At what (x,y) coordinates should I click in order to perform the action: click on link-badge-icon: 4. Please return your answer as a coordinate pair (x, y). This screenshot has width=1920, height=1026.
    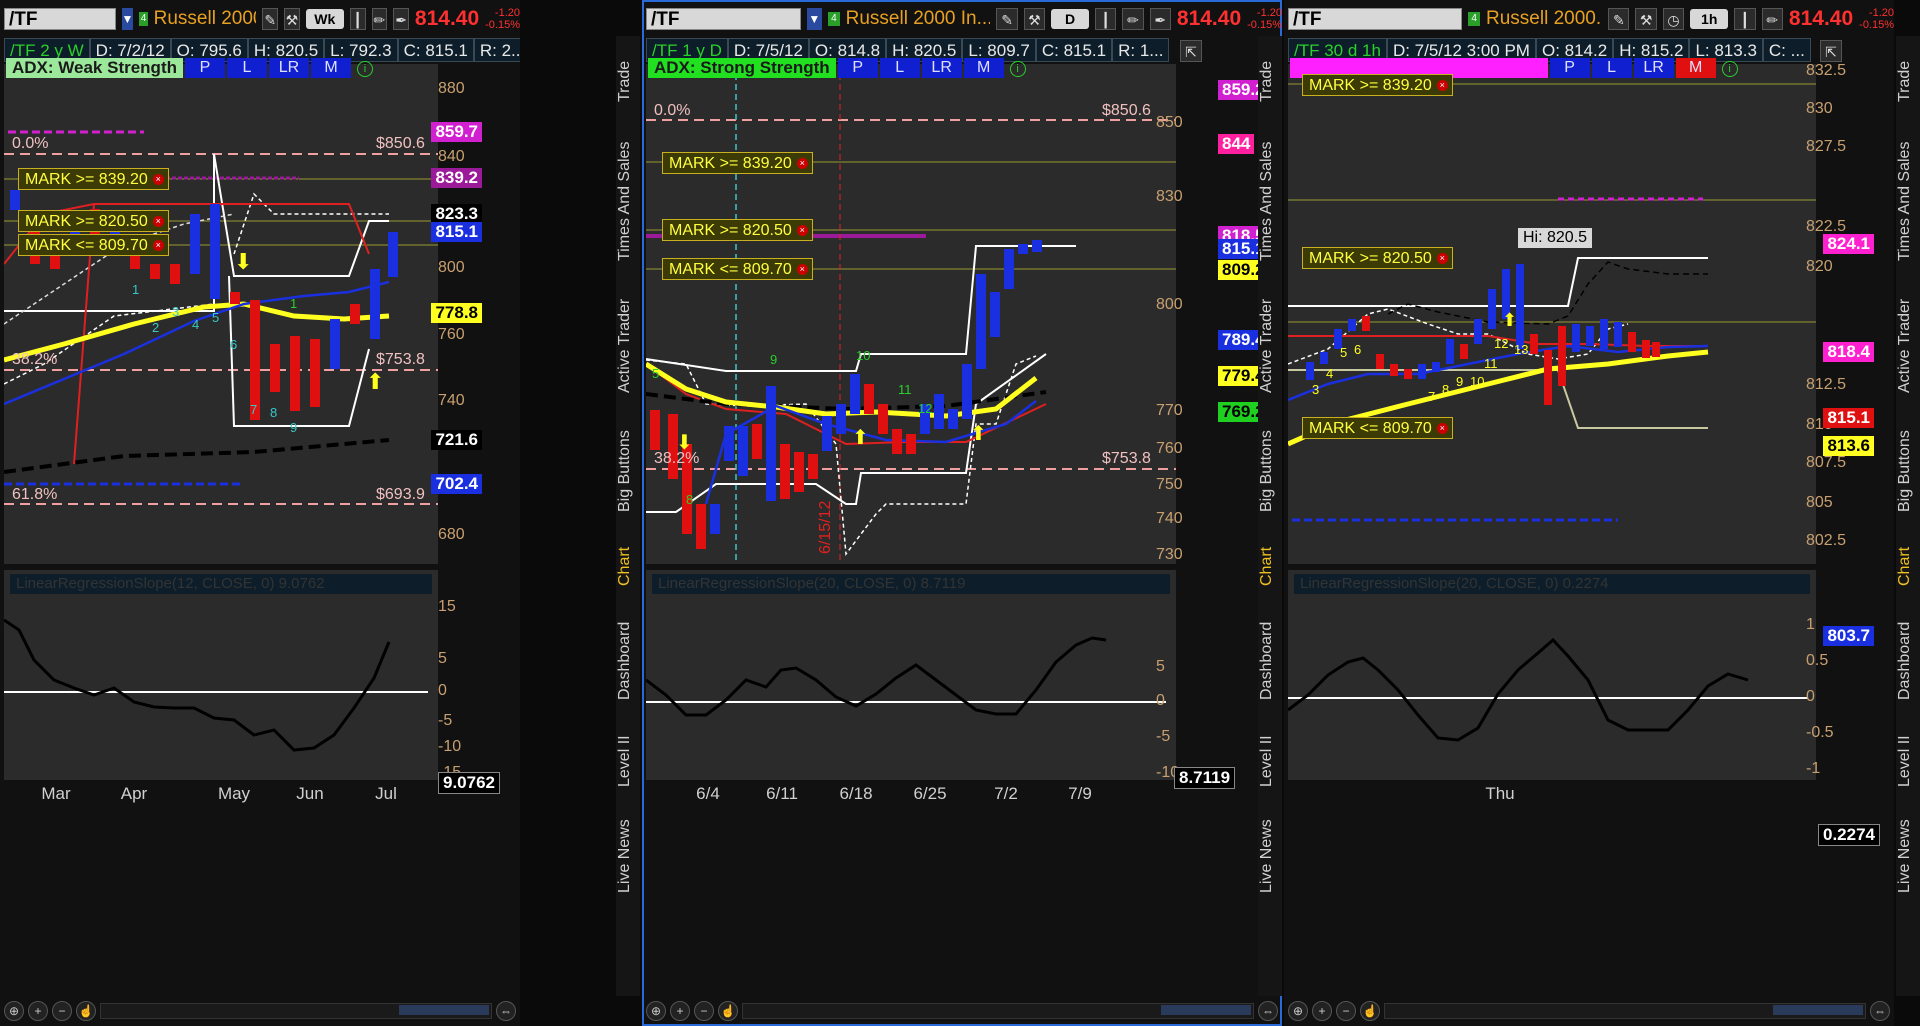
    Looking at the image, I should click on (1474, 19).